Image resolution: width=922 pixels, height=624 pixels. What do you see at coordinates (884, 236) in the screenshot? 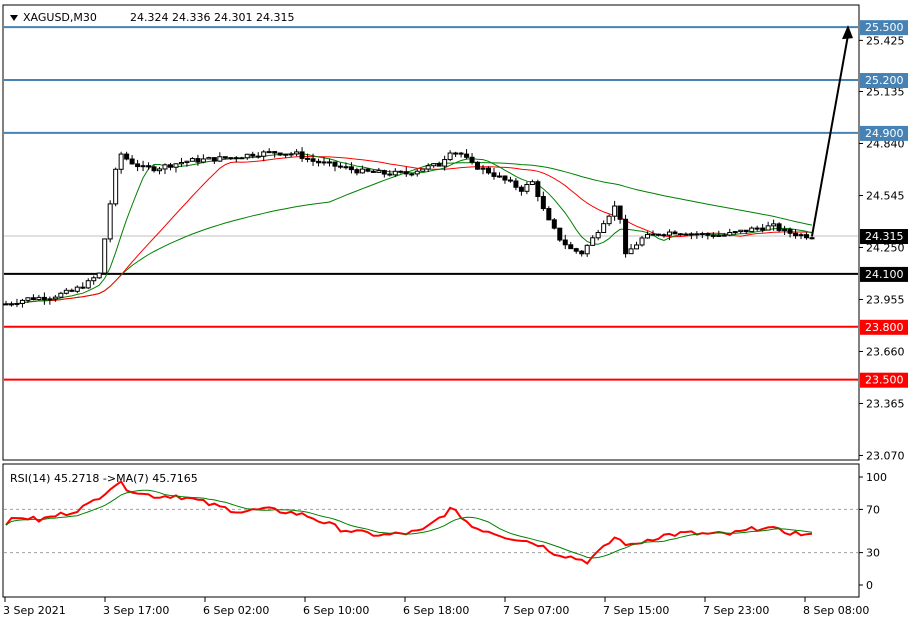
I see `current-price-label: 24.315` at bounding box center [884, 236].